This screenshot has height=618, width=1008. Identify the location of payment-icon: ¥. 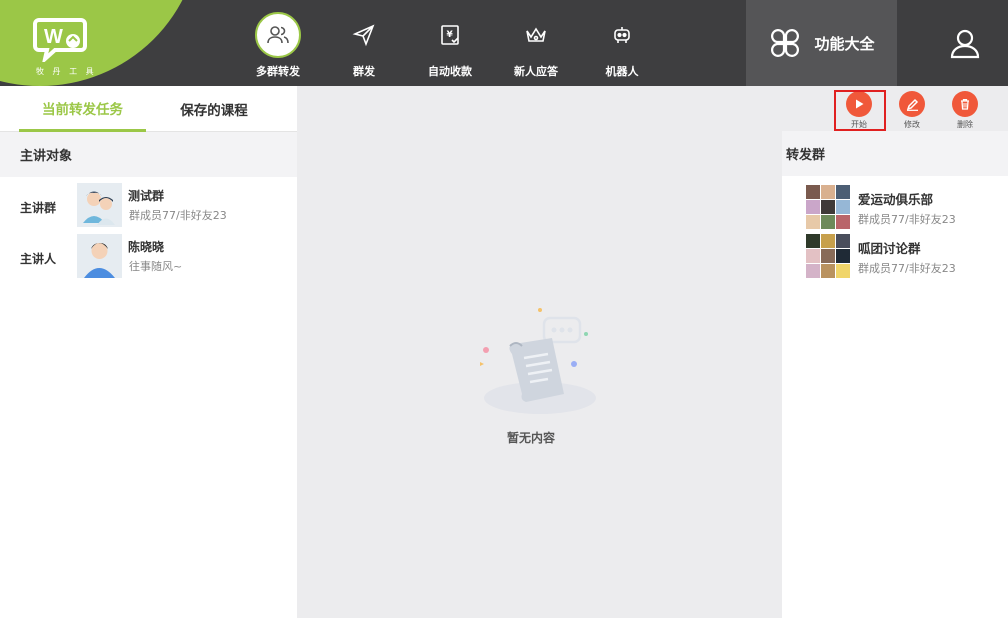
(450, 35).